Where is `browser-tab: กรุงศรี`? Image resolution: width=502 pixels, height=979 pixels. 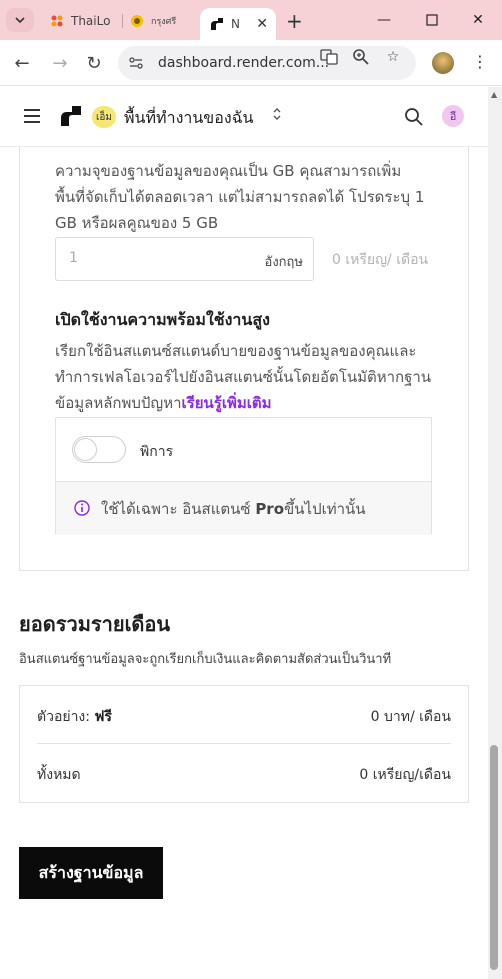
browser-tab: กรุงศรี is located at coordinates (162, 21).